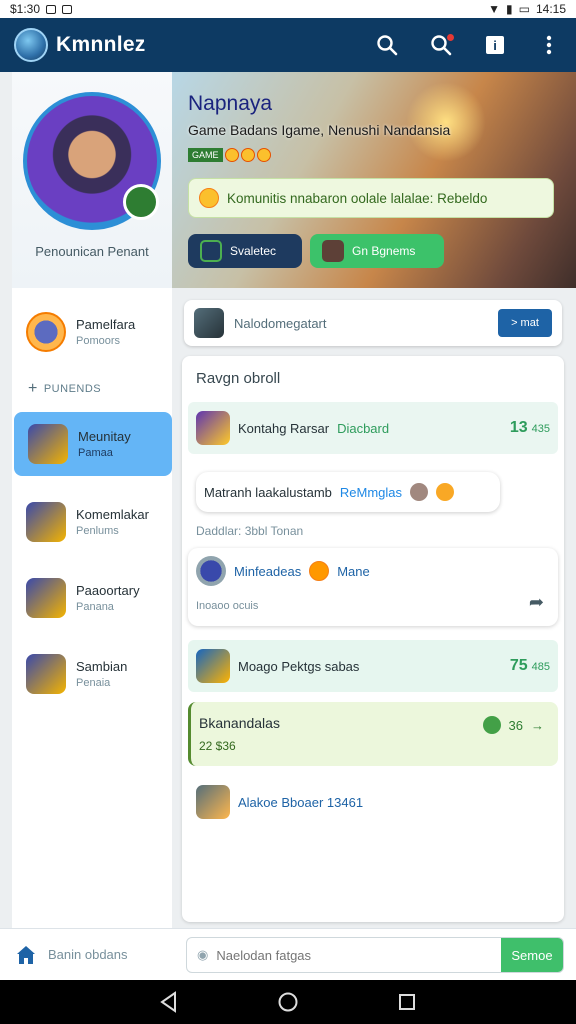  What do you see at coordinates (341, 955) in the screenshot?
I see `message-input` at bounding box center [341, 955].